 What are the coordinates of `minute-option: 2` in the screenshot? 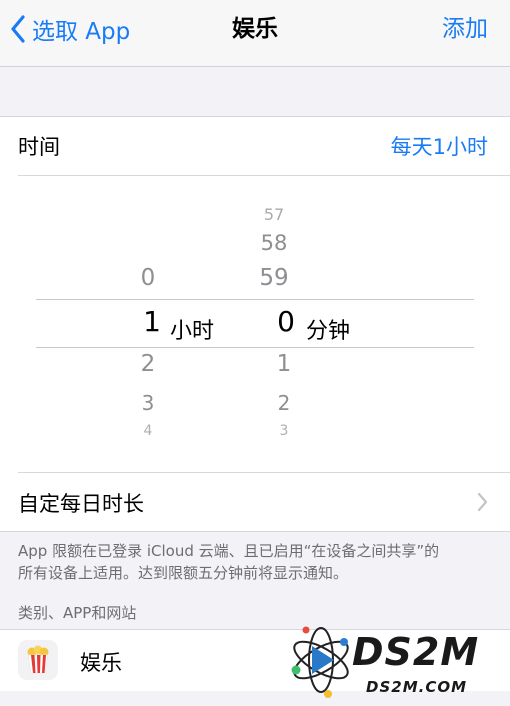 It's located at (284, 403).